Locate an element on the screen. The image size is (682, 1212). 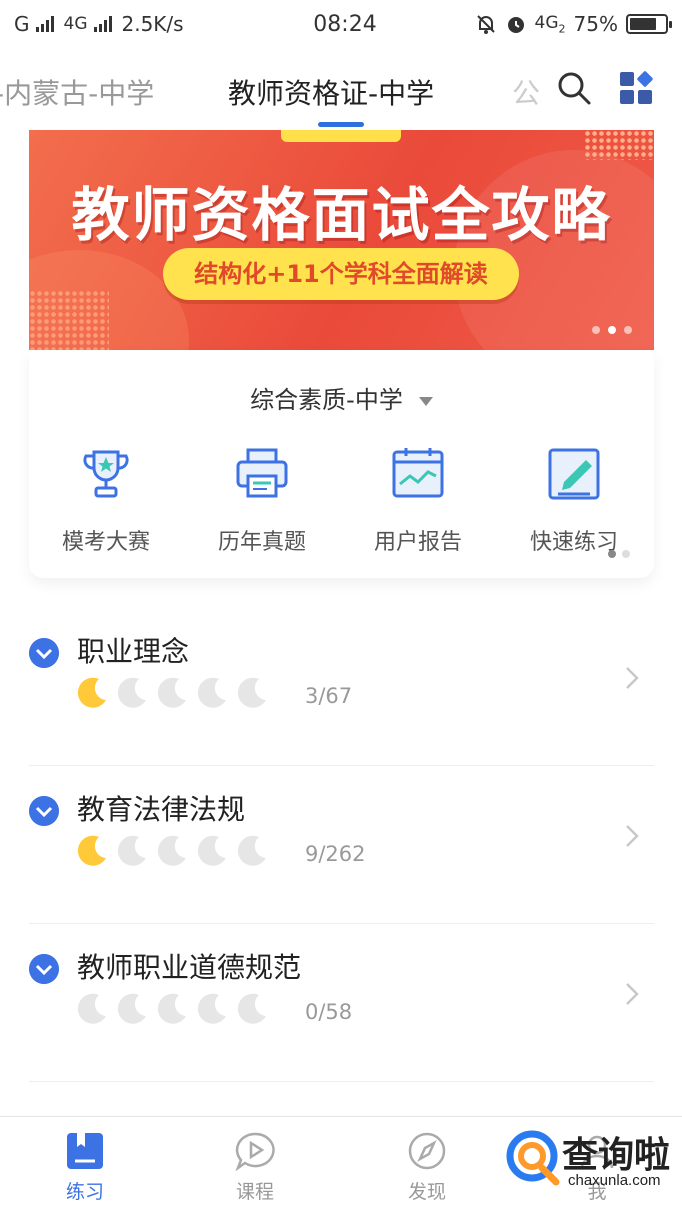
book-icon is located at coordinates (85, 1151).